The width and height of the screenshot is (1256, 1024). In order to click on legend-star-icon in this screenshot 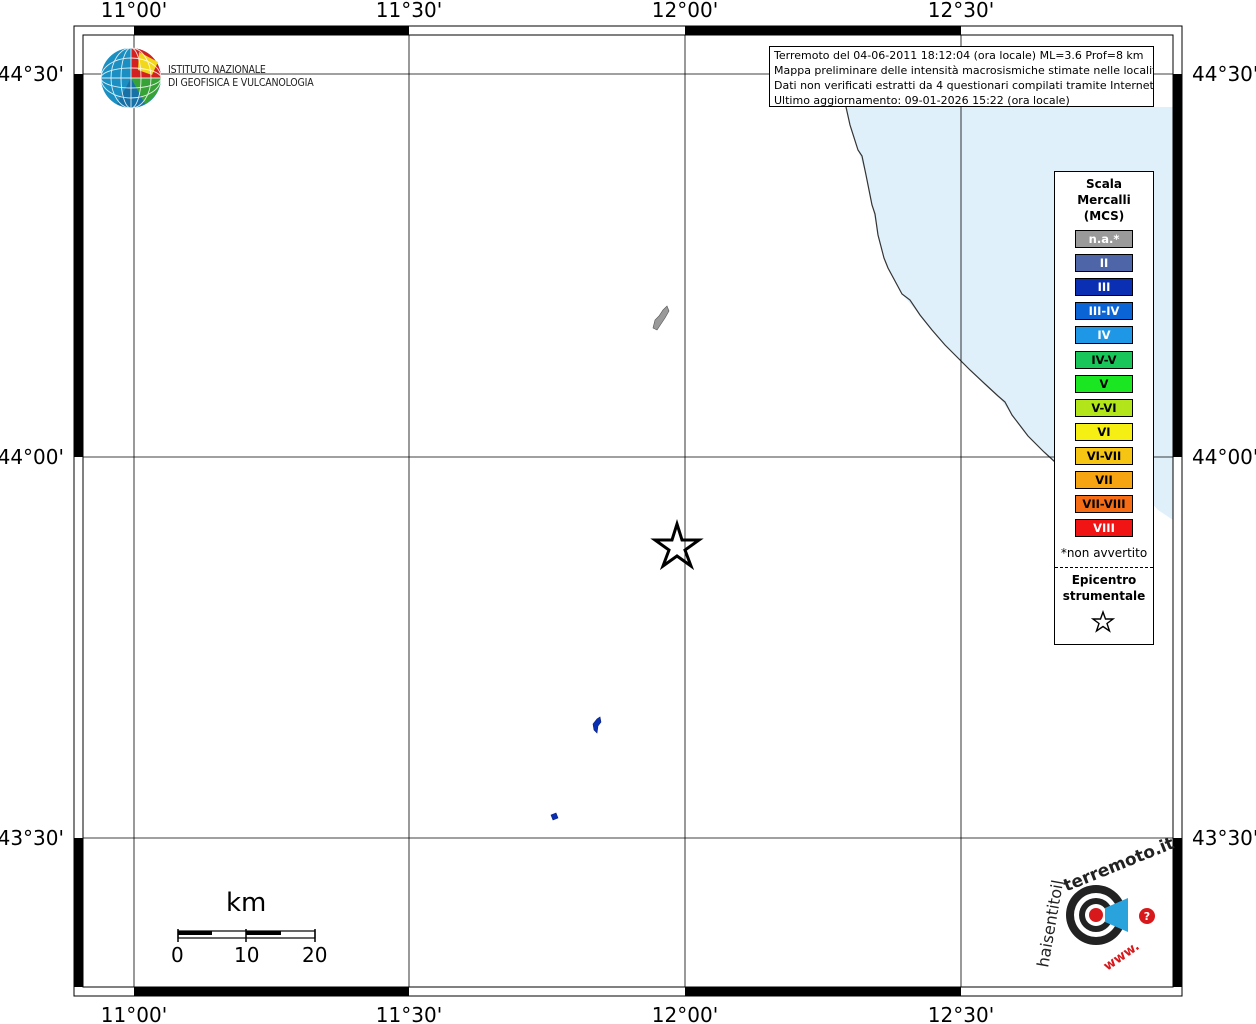, I will do `click(1103, 621)`.